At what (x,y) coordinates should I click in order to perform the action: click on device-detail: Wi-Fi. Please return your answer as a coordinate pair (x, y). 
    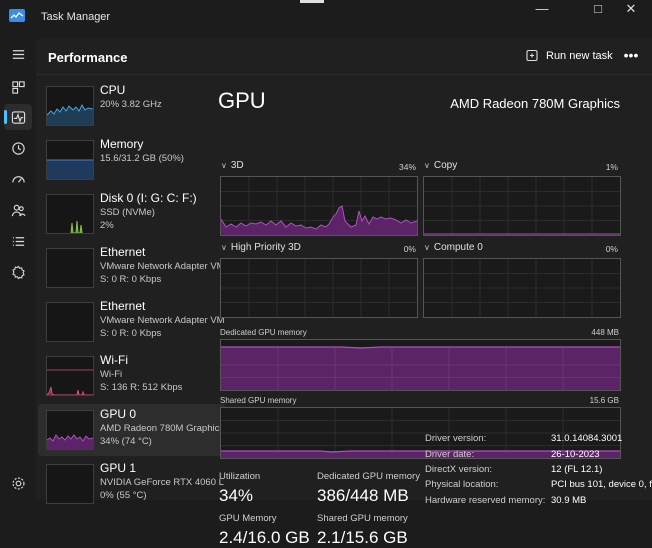
    Looking at the image, I should click on (111, 374).